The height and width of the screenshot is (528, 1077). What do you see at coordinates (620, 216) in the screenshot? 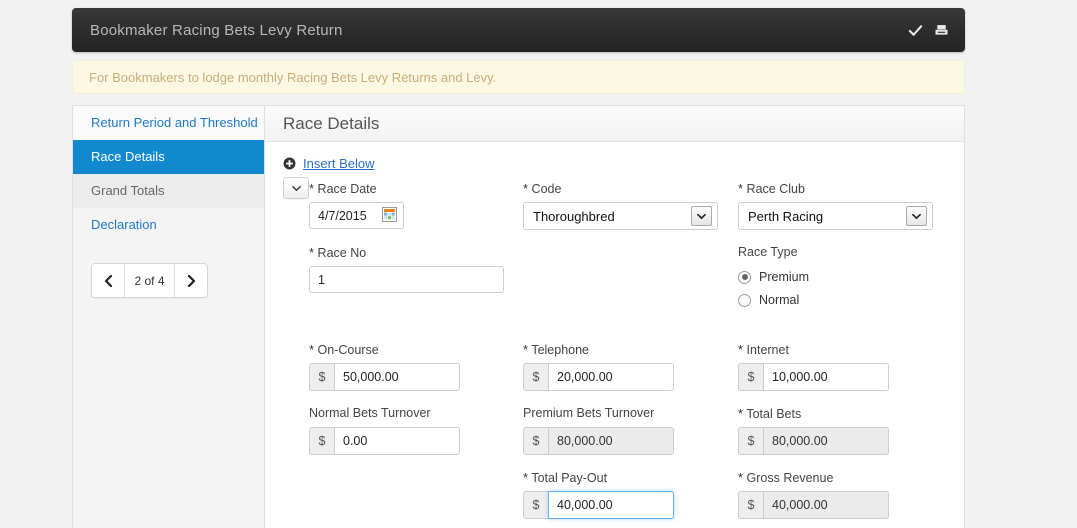
I see `code-select: Thoroughbred` at bounding box center [620, 216].